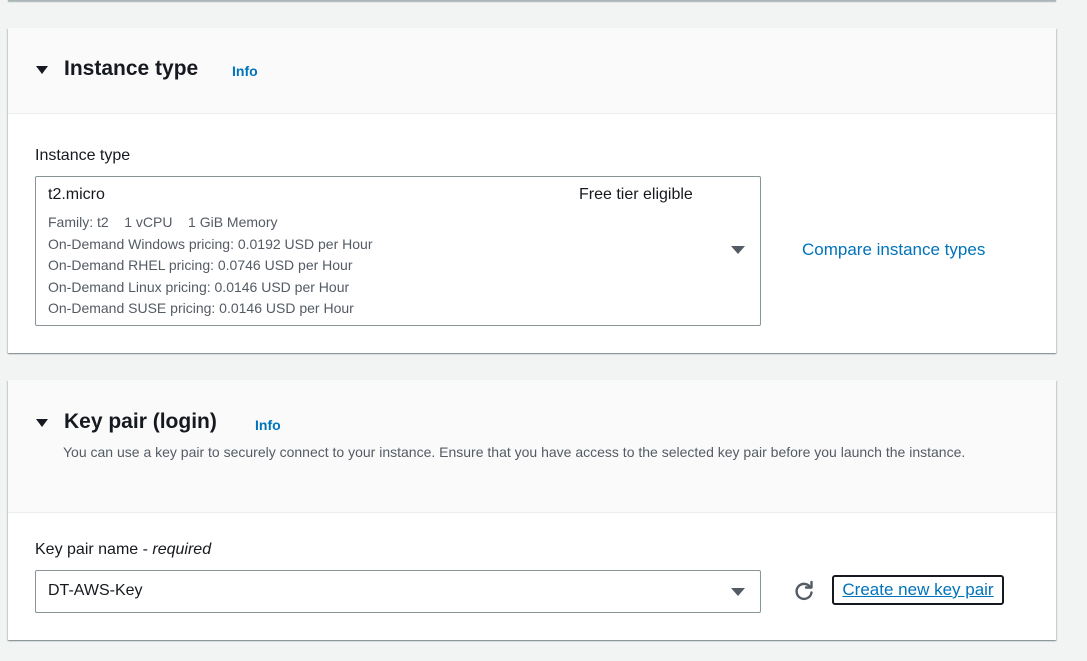  What do you see at coordinates (94, 549) in the screenshot?
I see `key-pair-field-label-text: Key pair name -` at bounding box center [94, 549].